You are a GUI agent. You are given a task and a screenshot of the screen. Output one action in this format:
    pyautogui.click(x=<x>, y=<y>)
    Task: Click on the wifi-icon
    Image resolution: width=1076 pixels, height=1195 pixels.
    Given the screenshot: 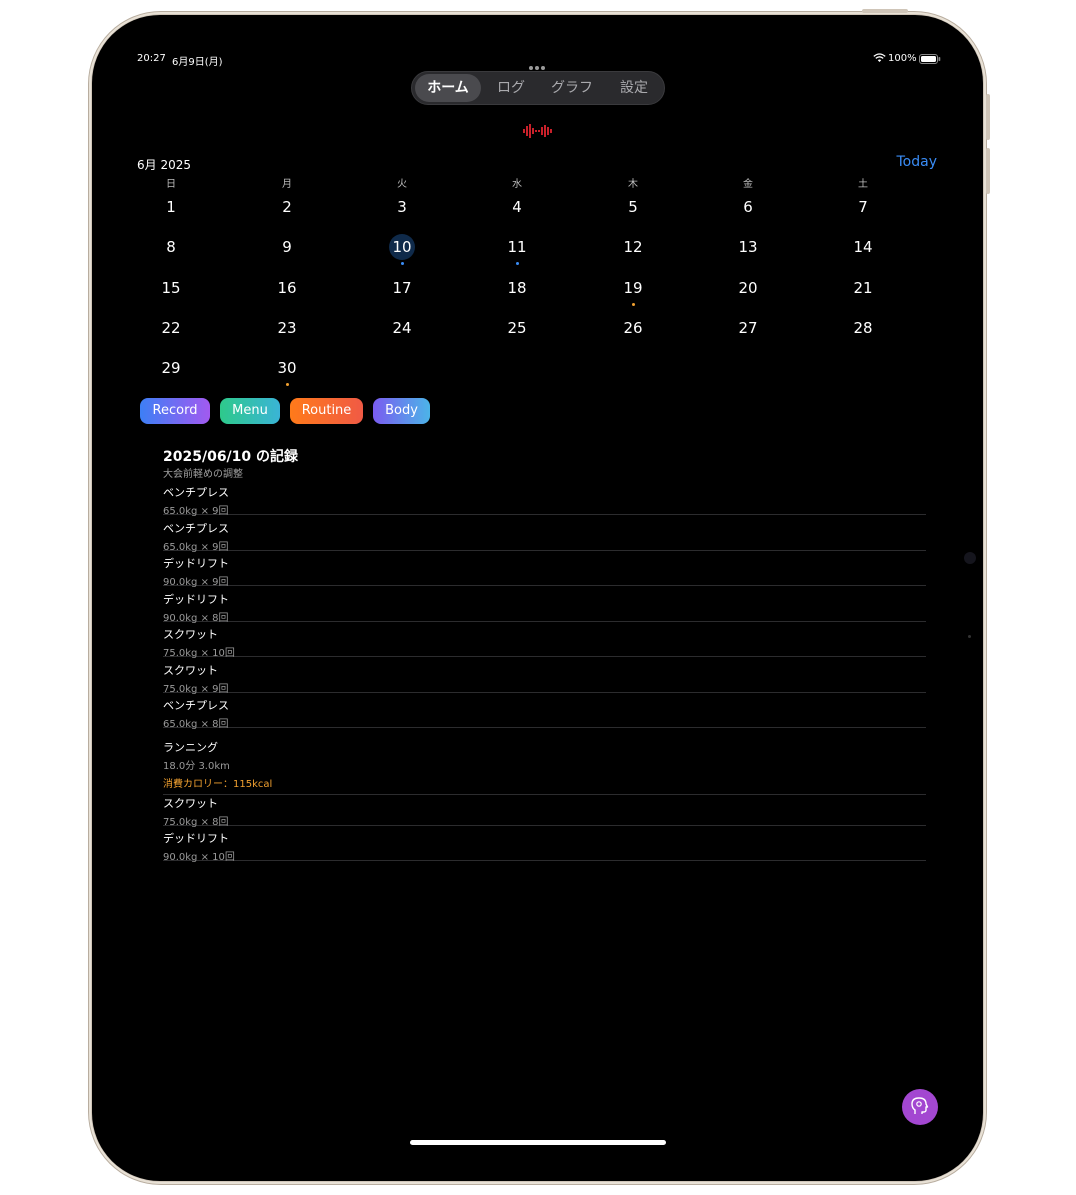 What is the action you would take?
    pyautogui.click(x=879, y=57)
    